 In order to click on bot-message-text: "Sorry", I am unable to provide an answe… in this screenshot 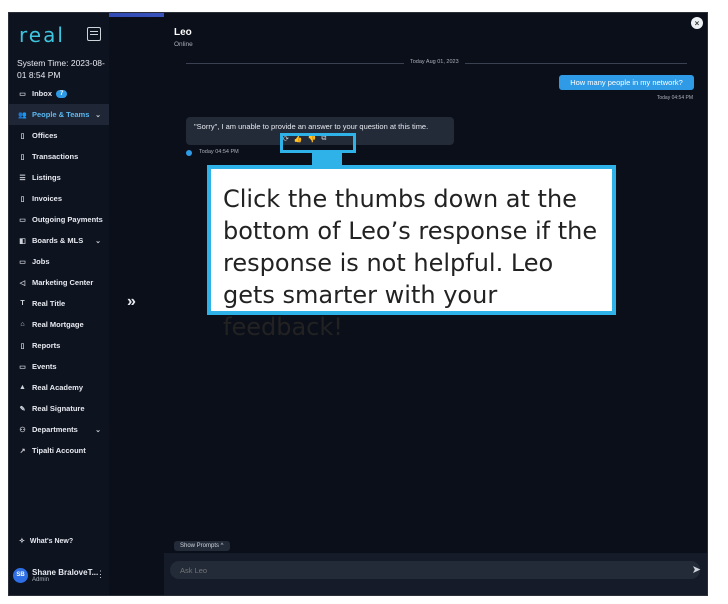, I will do `click(311, 126)`.